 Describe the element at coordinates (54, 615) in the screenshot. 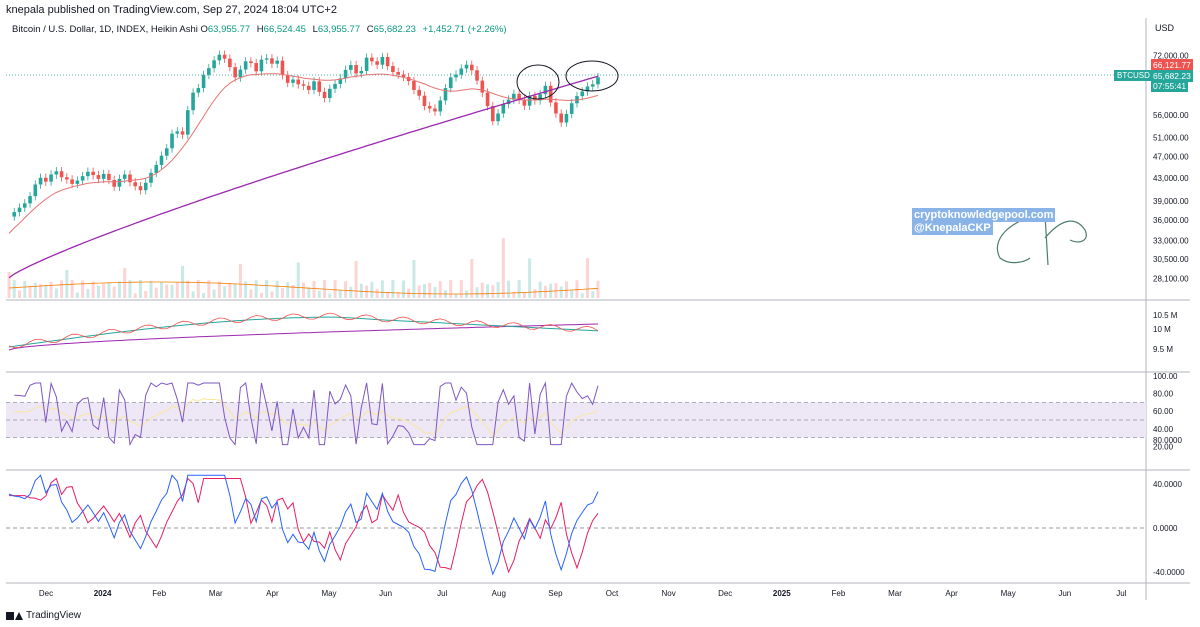

I see `footer-brand-label: TradingView` at that location.